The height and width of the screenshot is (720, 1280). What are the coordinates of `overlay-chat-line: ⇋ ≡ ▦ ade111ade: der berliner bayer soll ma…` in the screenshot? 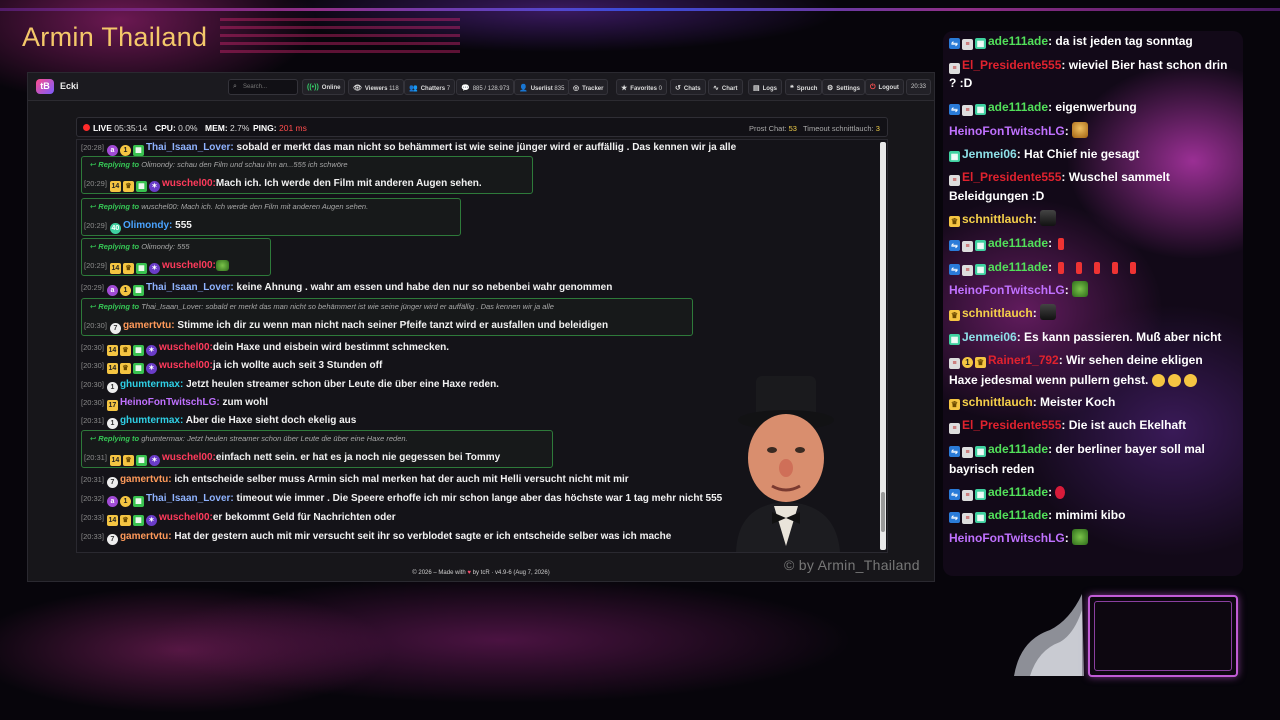 It's located at (1094, 449).